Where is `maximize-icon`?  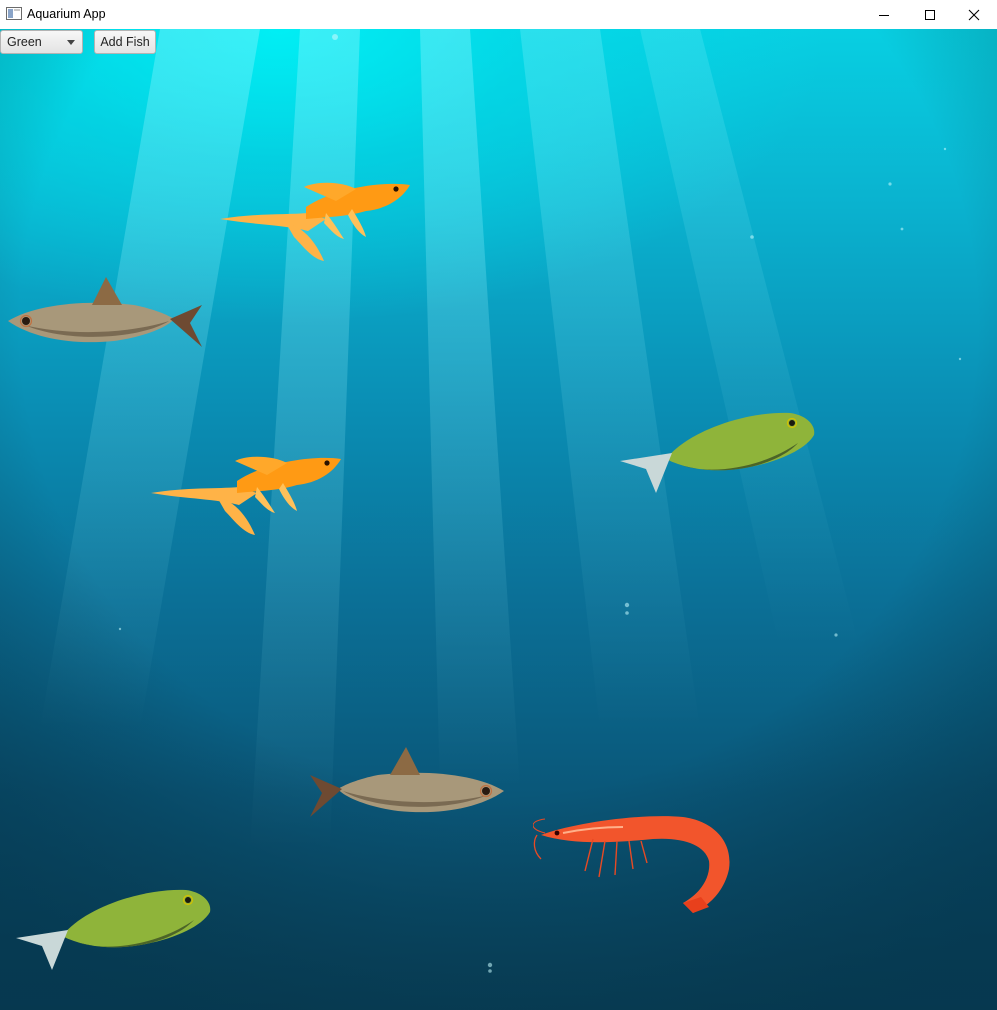
maximize-icon is located at coordinates (930, 14).